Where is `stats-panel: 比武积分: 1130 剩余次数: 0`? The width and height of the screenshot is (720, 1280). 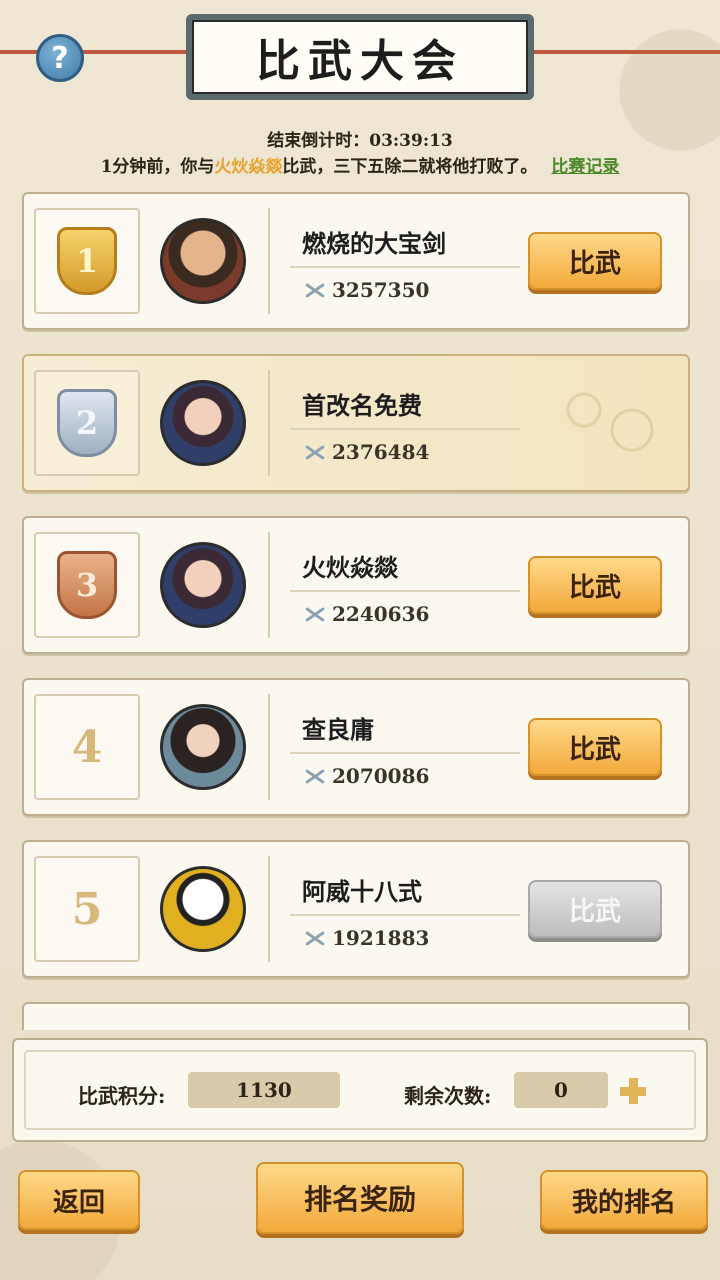 stats-panel: 比武积分: 1130 剩余次数: 0 is located at coordinates (360, 1090).